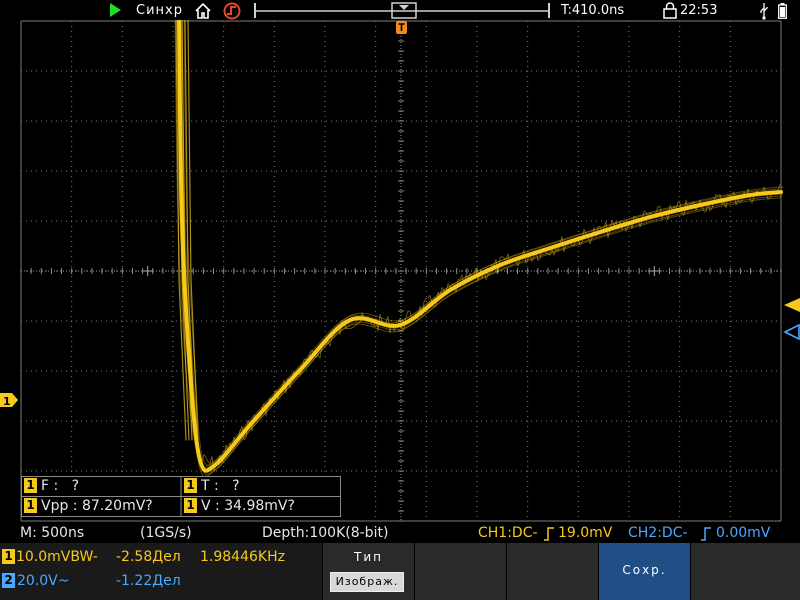  I want to click on play-icon, so click(115, 10).